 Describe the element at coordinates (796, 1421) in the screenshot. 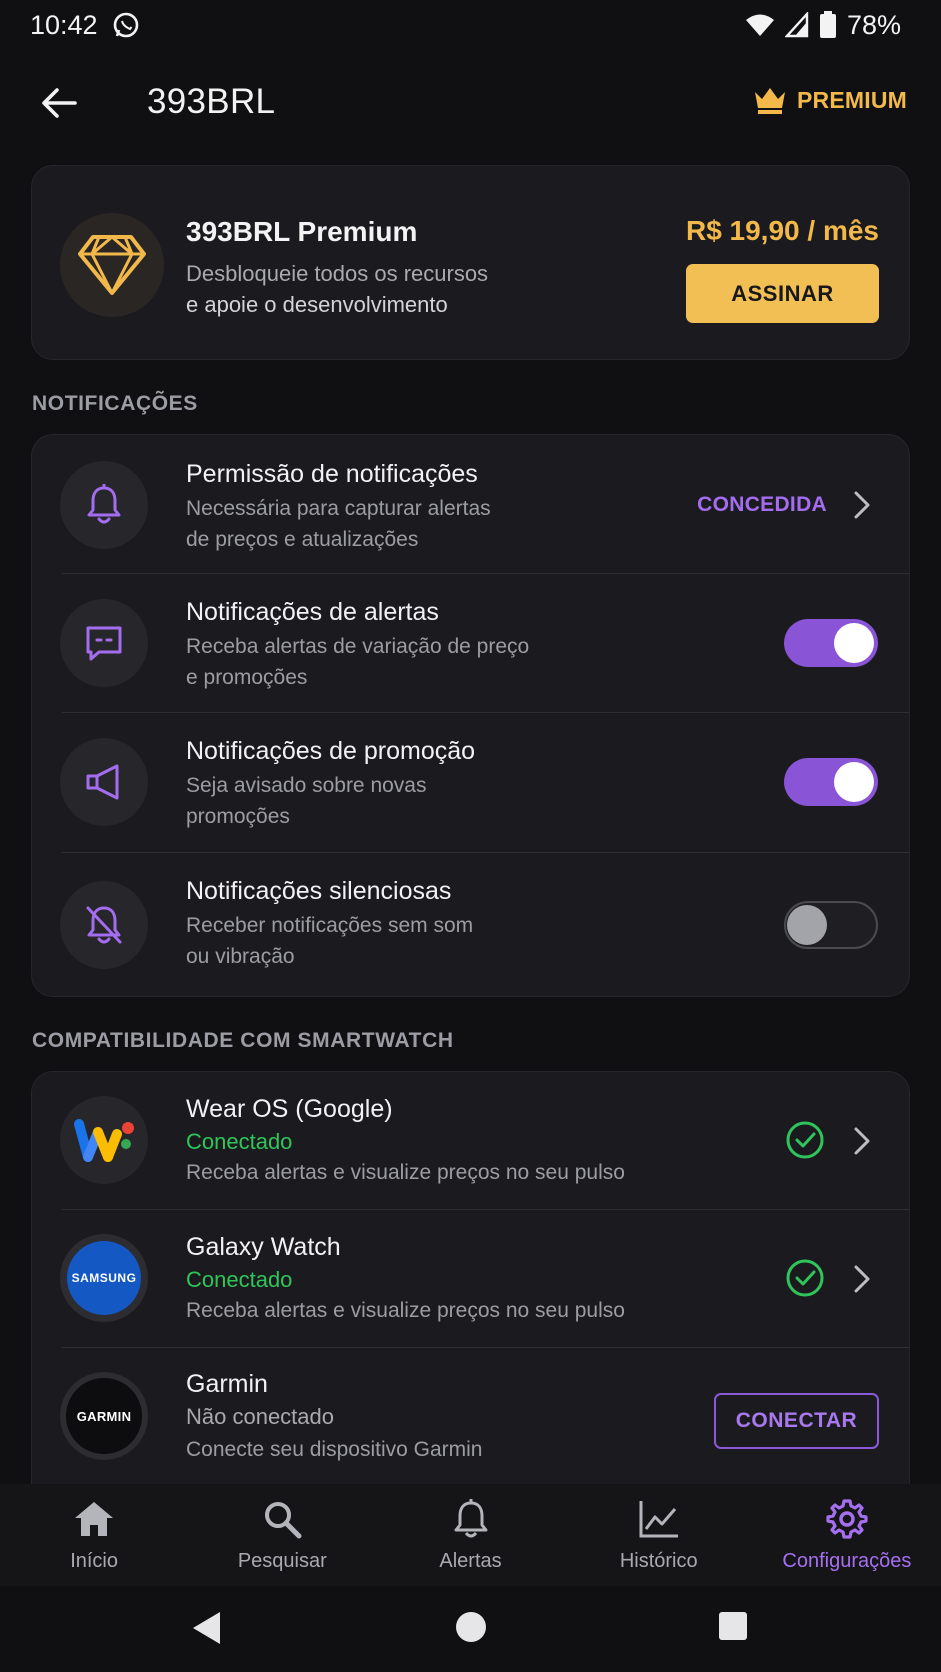

I see `connect-garmin-button: CONECTAR` at that location.